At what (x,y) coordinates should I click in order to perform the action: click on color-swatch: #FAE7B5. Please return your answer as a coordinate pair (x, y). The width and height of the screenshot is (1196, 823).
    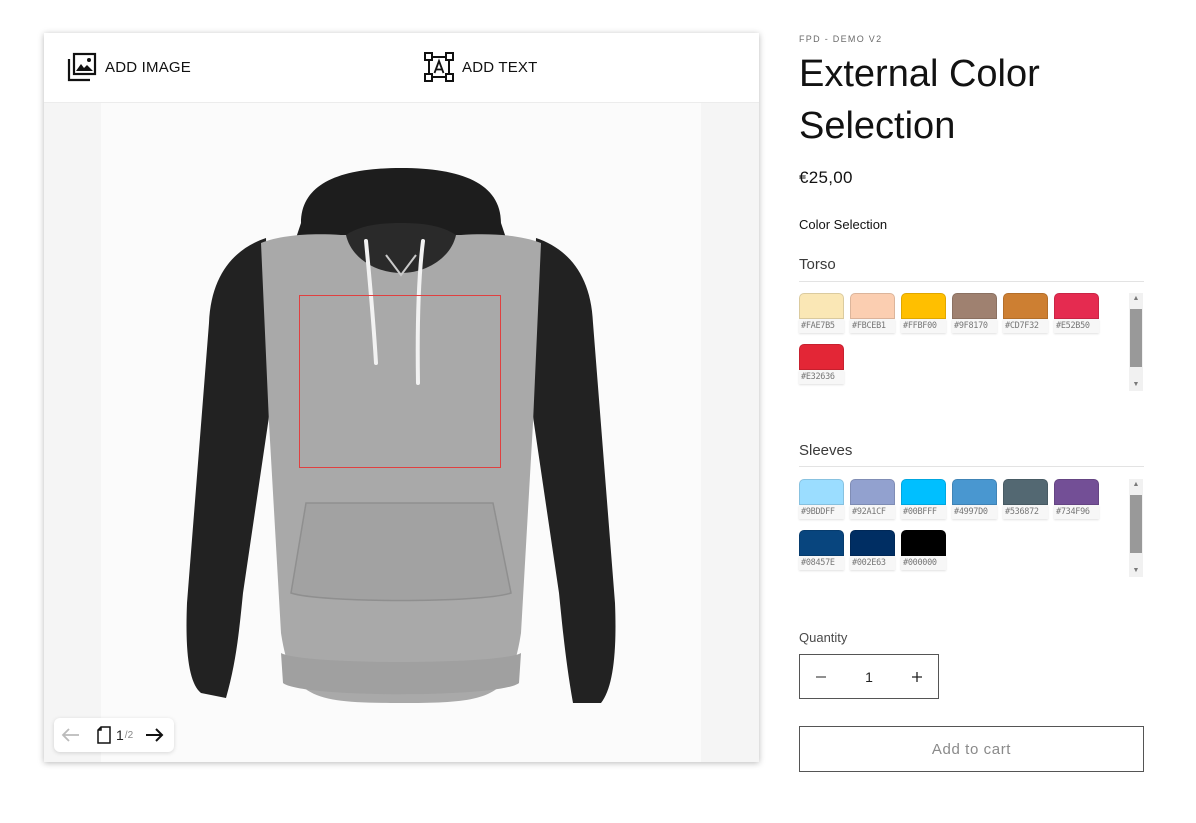
    Looking at the image, I should click on (821, 317).